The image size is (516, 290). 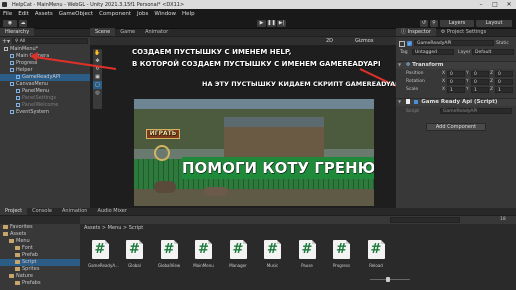 I want to click on menu-assets: Assets, so click(x=44, y=14).